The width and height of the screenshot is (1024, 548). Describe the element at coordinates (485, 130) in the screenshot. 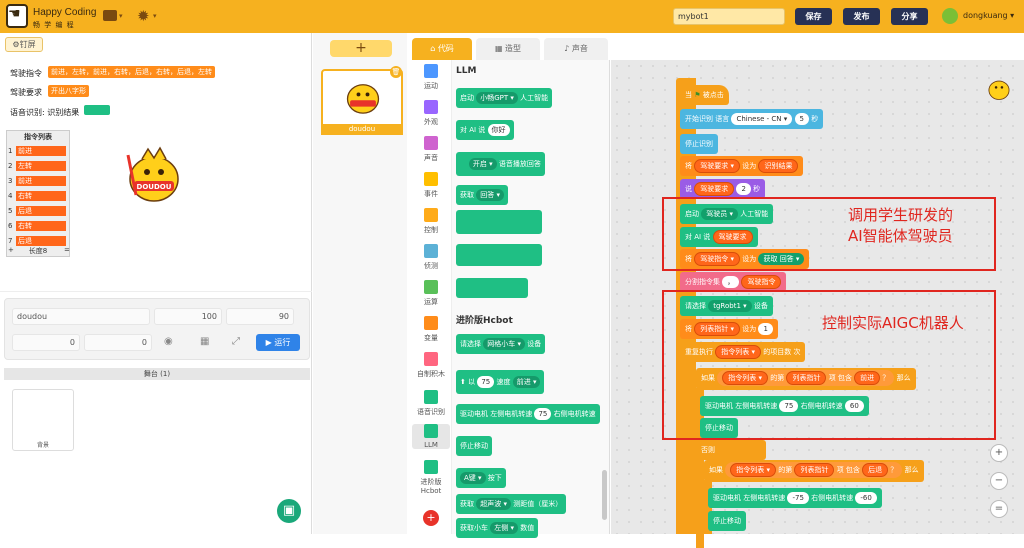

I see `palette-block: 对 AI 说 你好` at that location.